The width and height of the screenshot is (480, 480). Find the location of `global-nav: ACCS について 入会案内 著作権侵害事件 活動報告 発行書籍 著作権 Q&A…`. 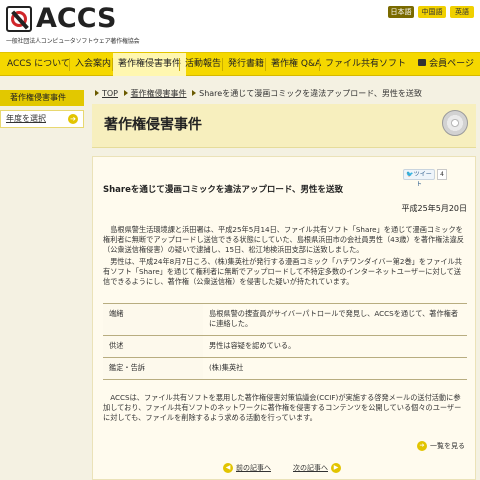

global-nav: ACCS について 入会案内 著作権侵害事件 活動報告 発行書籍 著作権 Q&A… is located at coordinates (240, 64).